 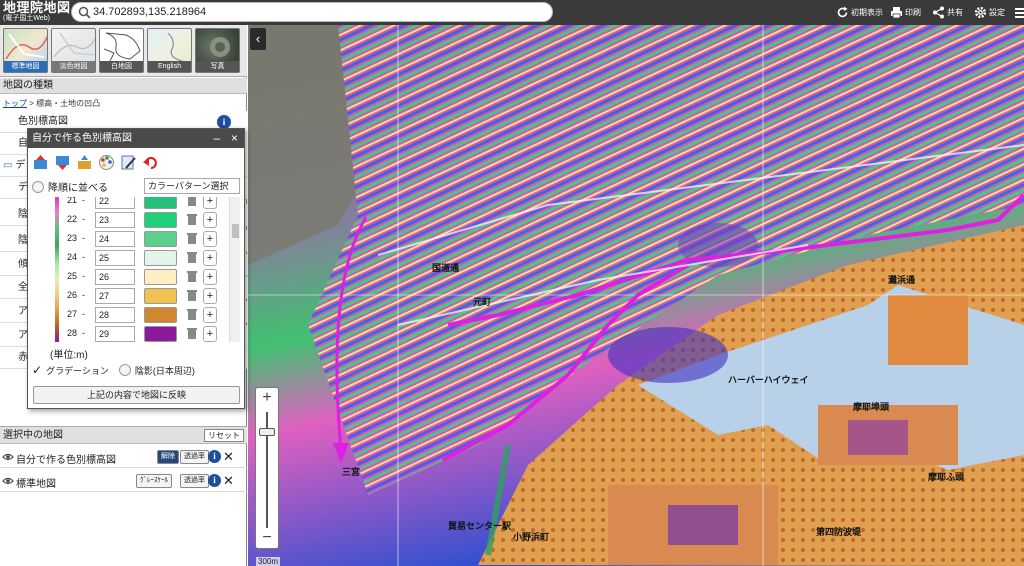 I want to click on more-icon, so click(x=1019, y=12).